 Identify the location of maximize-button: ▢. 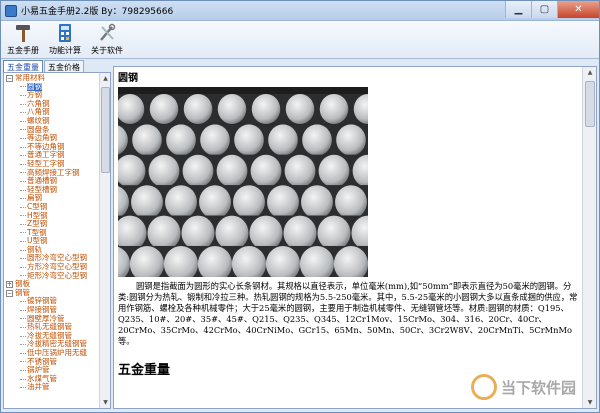
(544, 9).